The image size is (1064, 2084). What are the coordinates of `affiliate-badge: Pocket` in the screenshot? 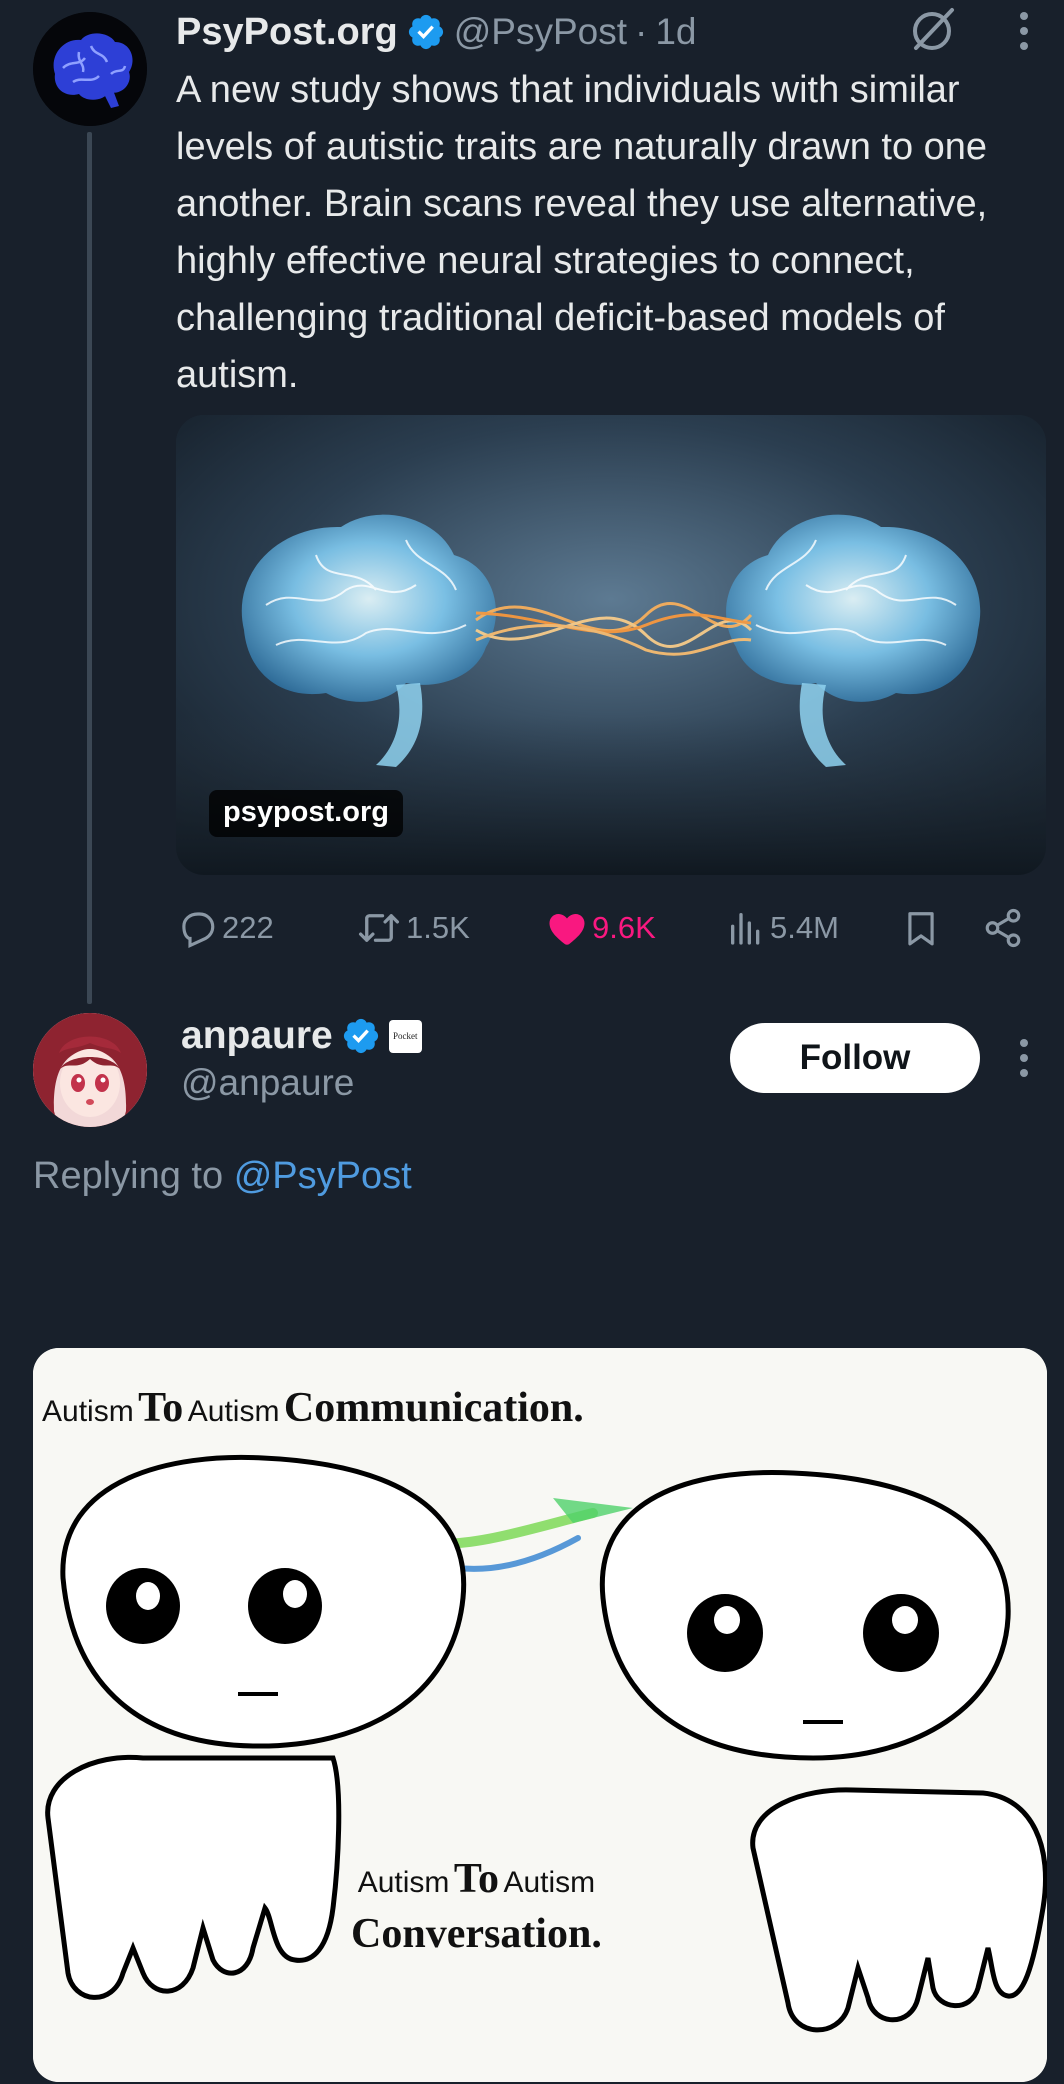 It's located at (405, 1036).